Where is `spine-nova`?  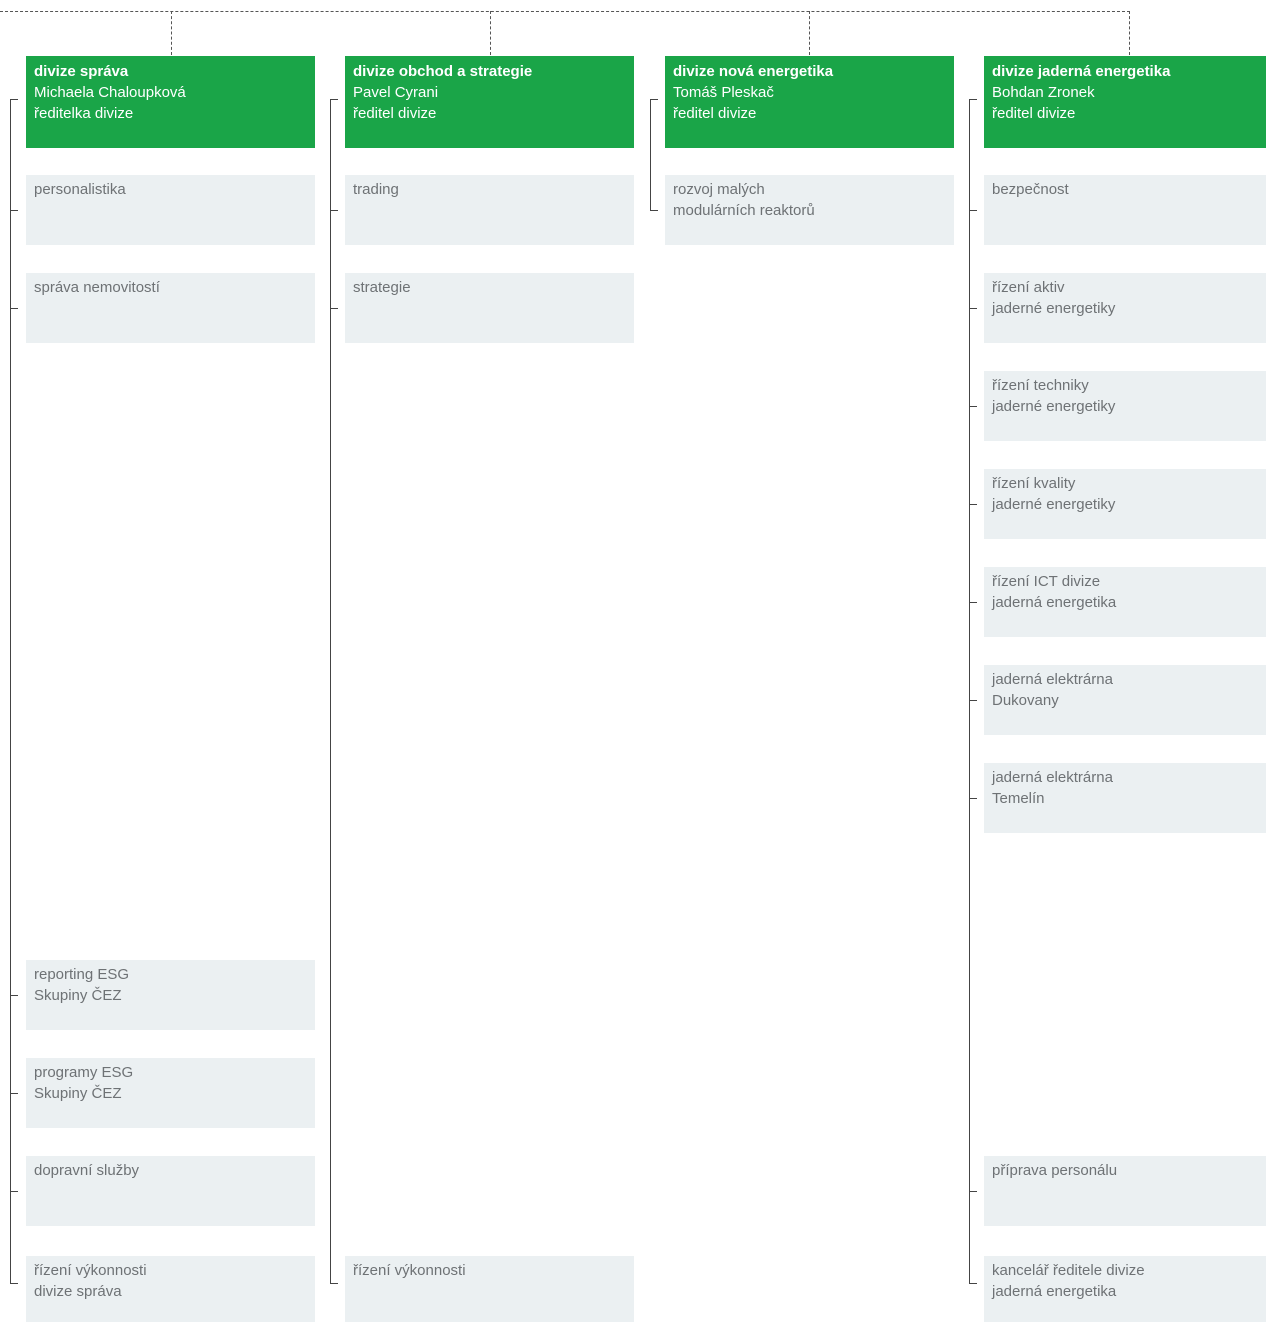 spine-nova is located at coordinates (650, 154).